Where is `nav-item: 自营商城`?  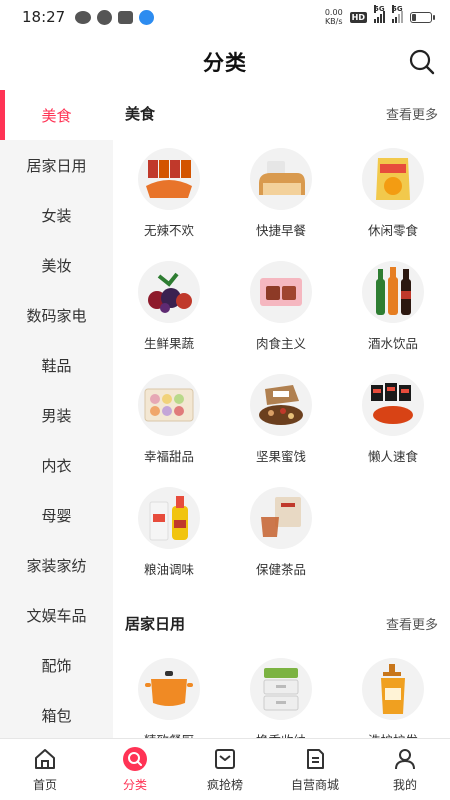
nav-item: 自营商城 is located at coordinates (315, 769).